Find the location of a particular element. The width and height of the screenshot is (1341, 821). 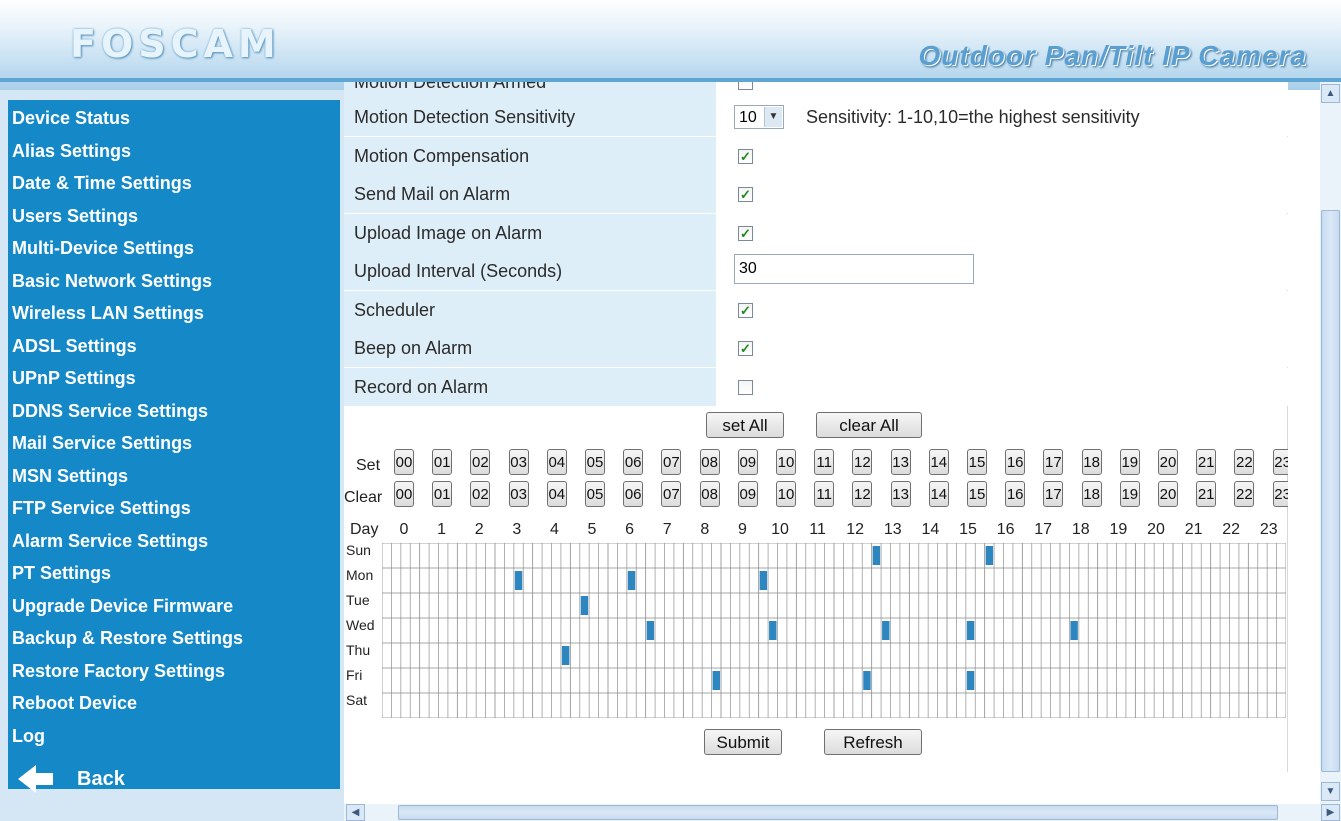

sensitivity-select: 10 ▼ is located at coordinates (759, 117).